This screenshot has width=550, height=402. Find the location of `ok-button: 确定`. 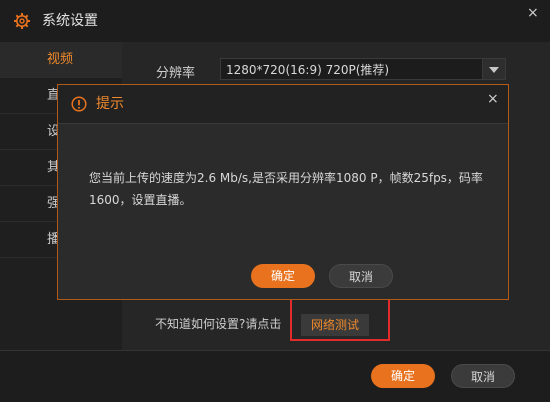

ok-button: 确定 is located at coordinates (403, 376).